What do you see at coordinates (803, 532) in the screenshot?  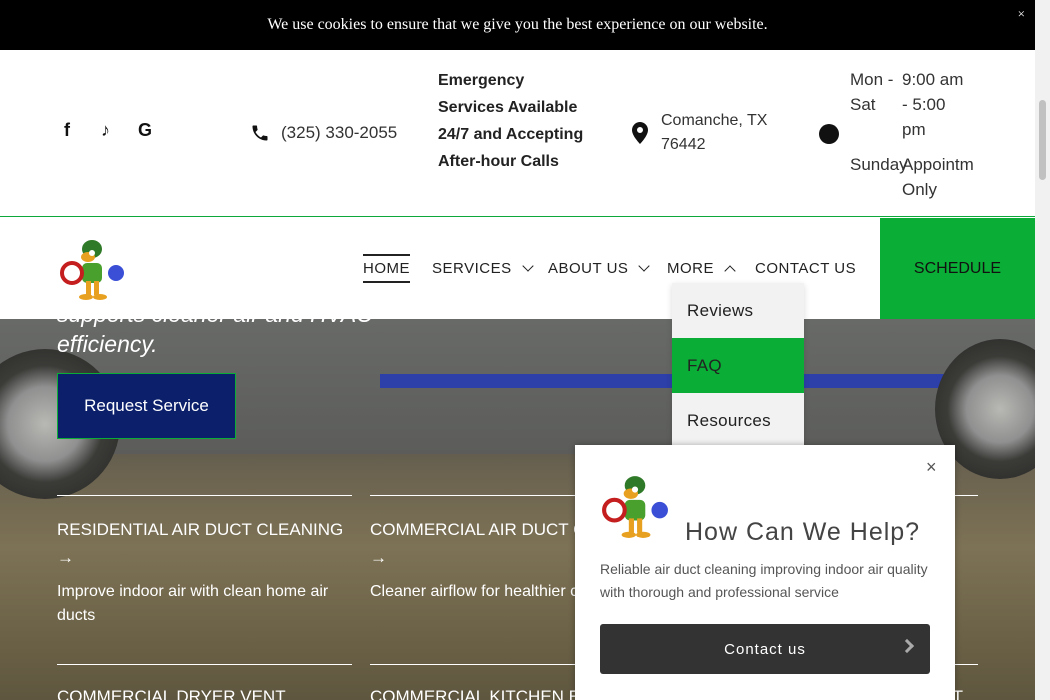 I see `popup-title: How Can We Help?` at bounding box center [803, 532].